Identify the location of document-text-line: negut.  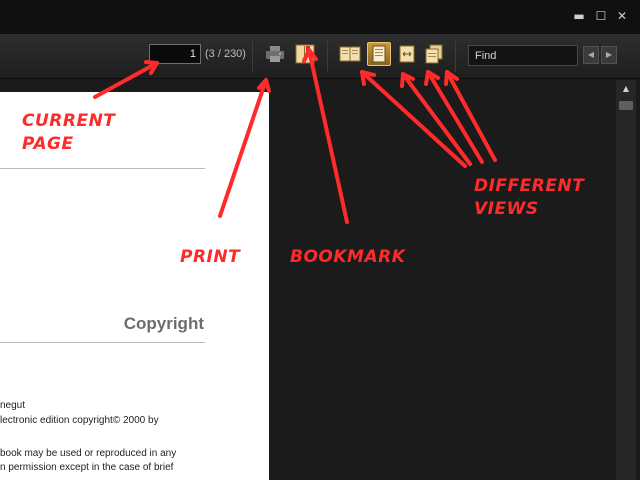
(13, 405).